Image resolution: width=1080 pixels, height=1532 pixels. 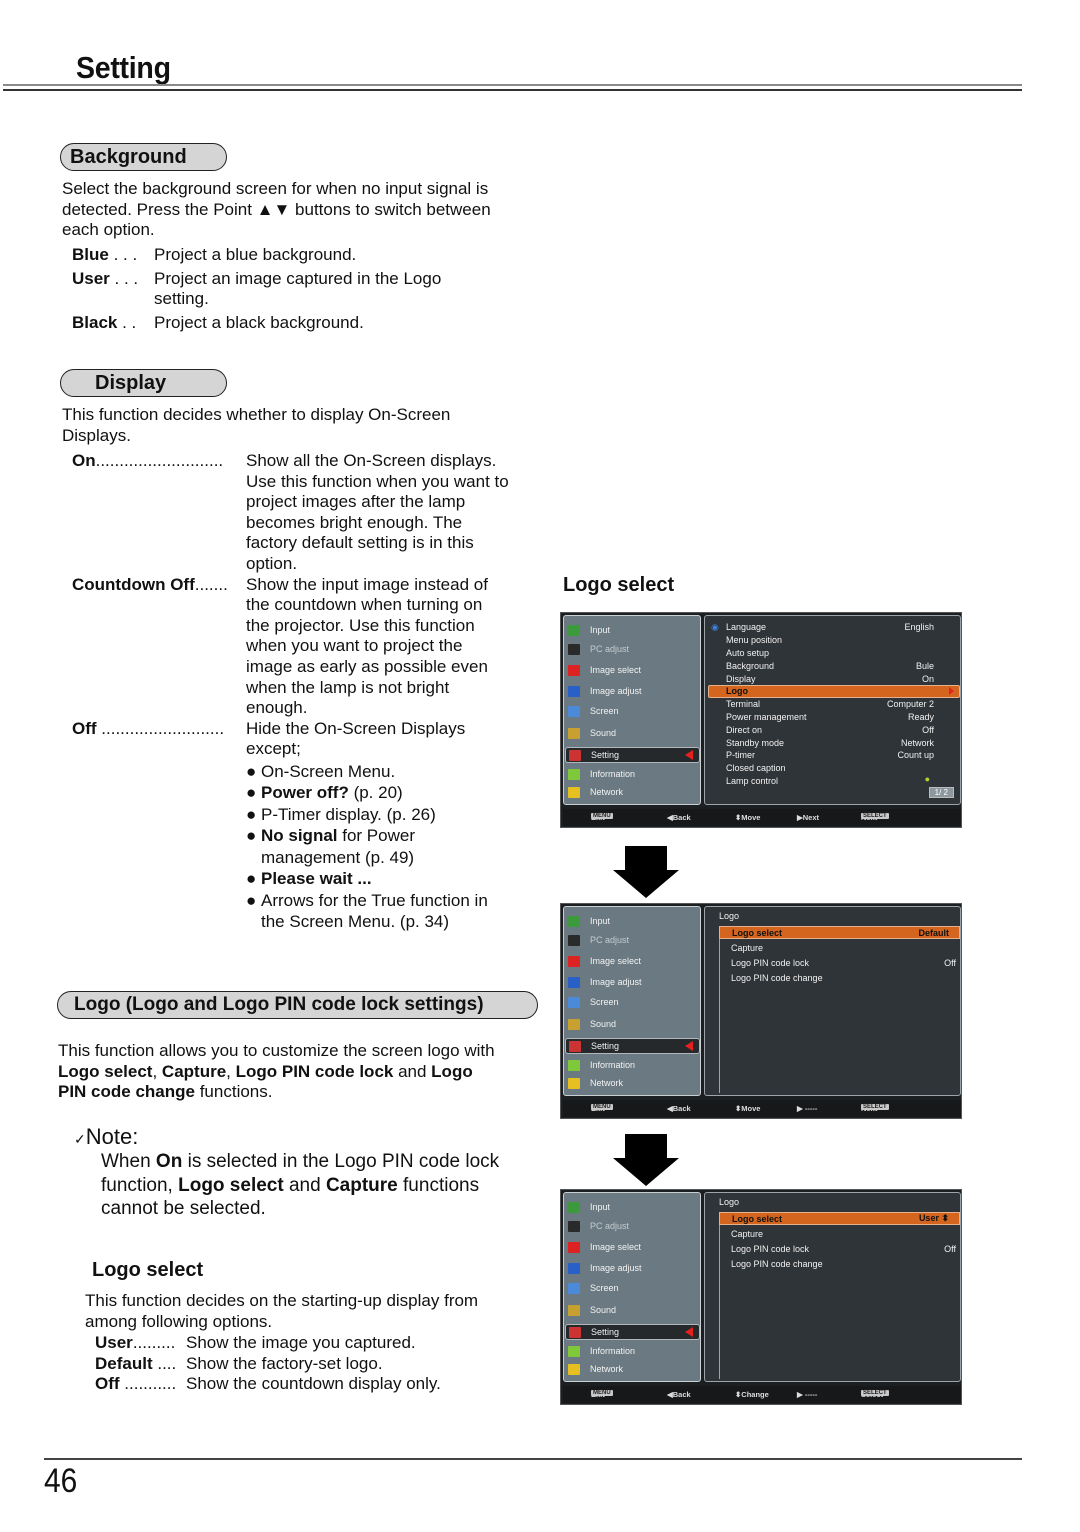 What do you see at coordinates (777, 1263) in the screenshot?
I see `item-label: Logo PIN code change` at bounding box center [777, 1263].